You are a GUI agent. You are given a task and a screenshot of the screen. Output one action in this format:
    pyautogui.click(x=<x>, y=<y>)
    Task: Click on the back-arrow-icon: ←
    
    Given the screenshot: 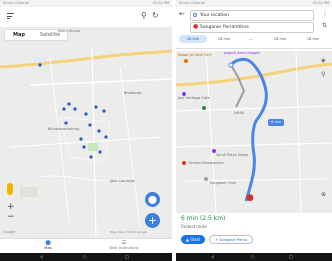 What is the action you would take?
    pyautogui.click(x=182, y=14)
    